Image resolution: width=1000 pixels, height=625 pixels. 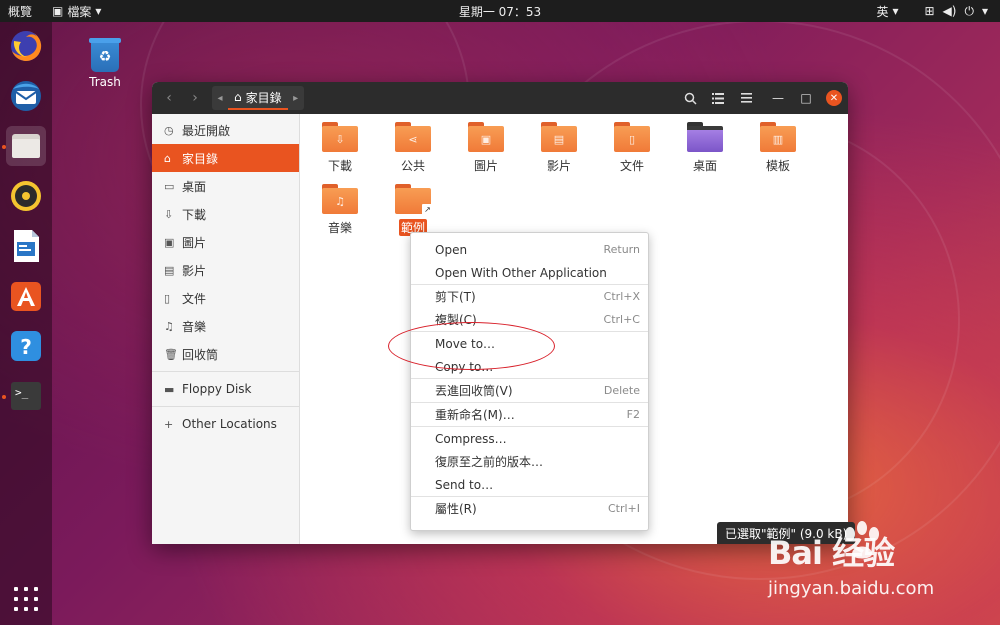 I want to click on trash-icon: ♻, so click(x=105, y=55).